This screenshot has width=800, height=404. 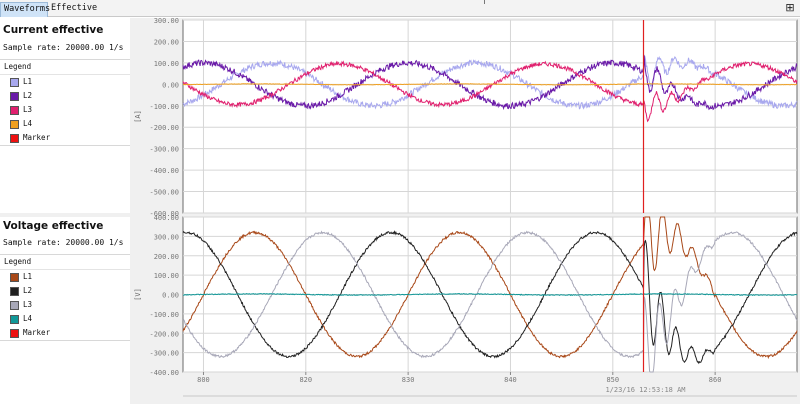 What do you see at coordinates (72, 9) in the screenshot?
I see `tab-effective: Effective` at bounding box center [72, 9].